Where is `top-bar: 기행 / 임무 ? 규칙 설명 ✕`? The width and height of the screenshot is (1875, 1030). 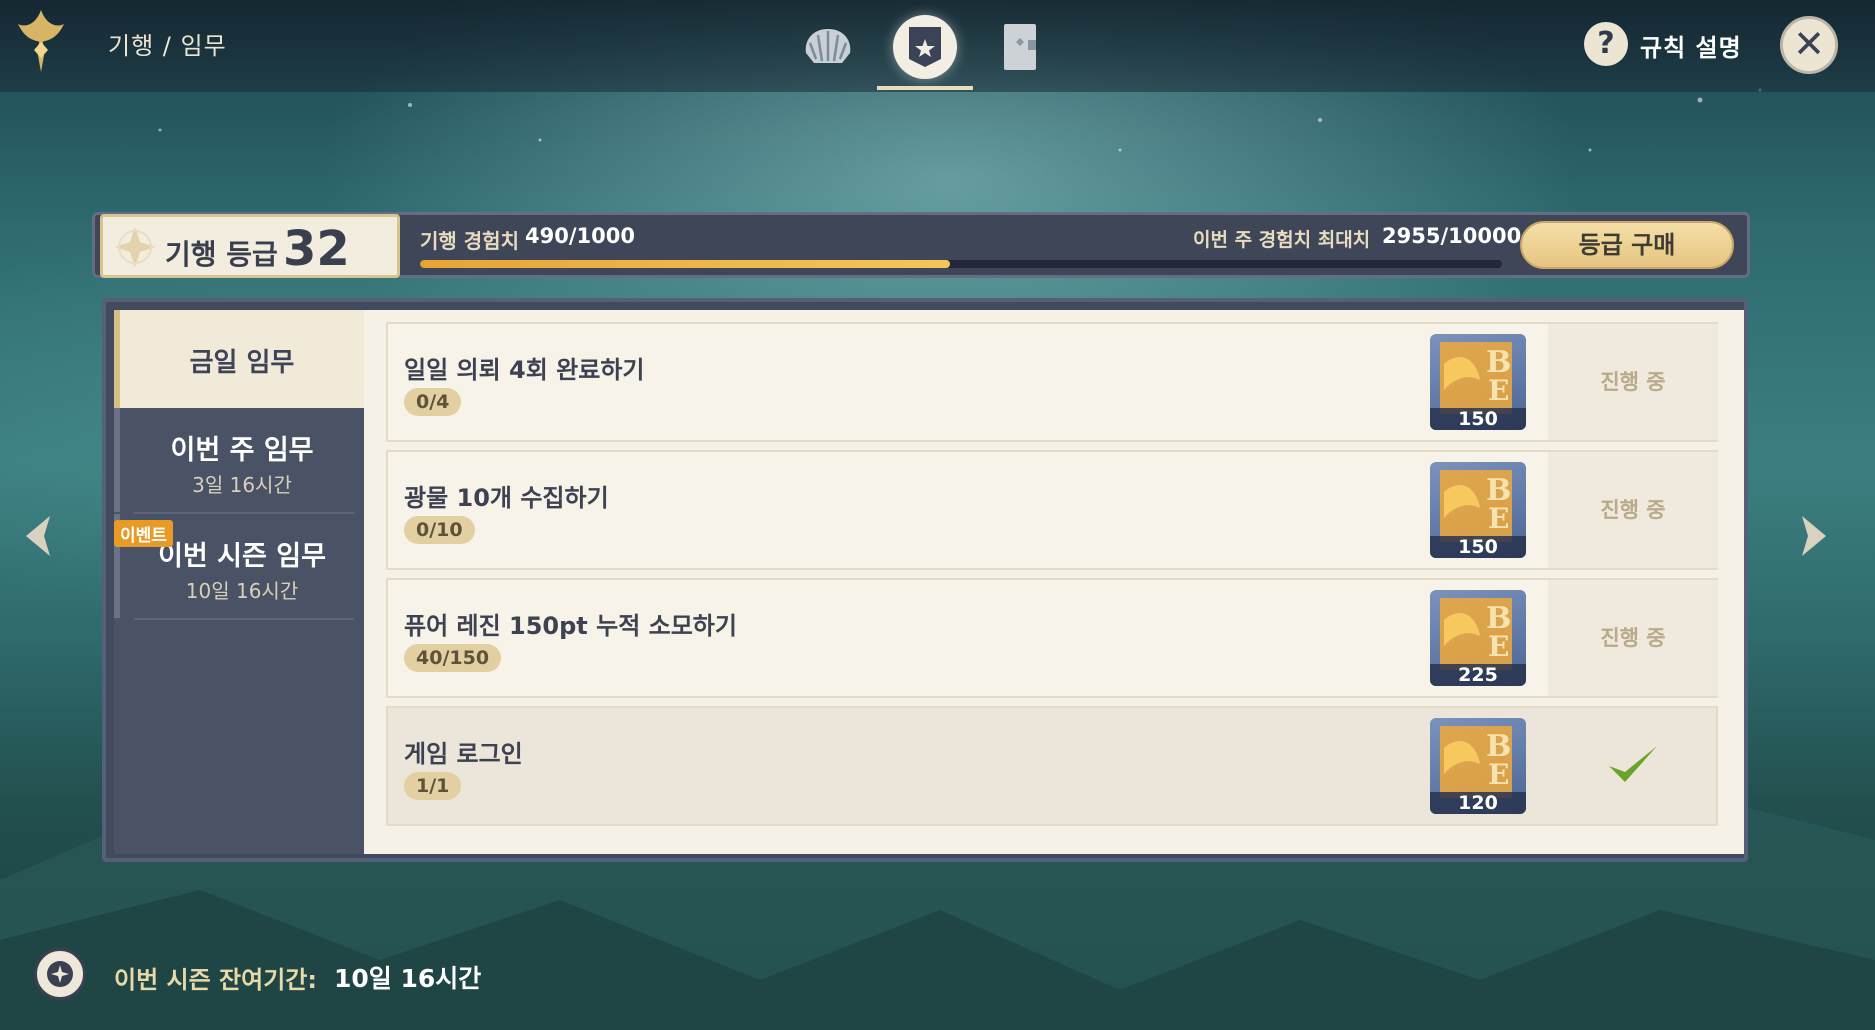
top-bar: 기행 / 임무 ? 규칙 설명 ✕ is located at coordinates (937, 46).